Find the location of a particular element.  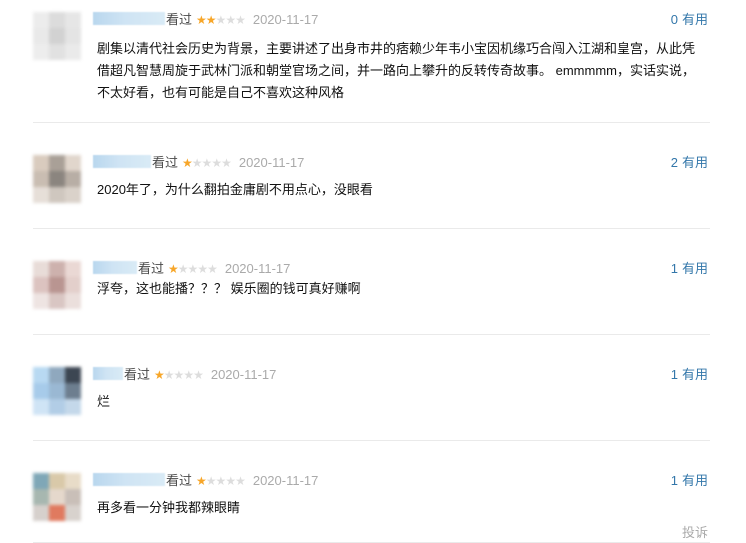

useful-button: 0 有用 is located at coordinates (689, 20).